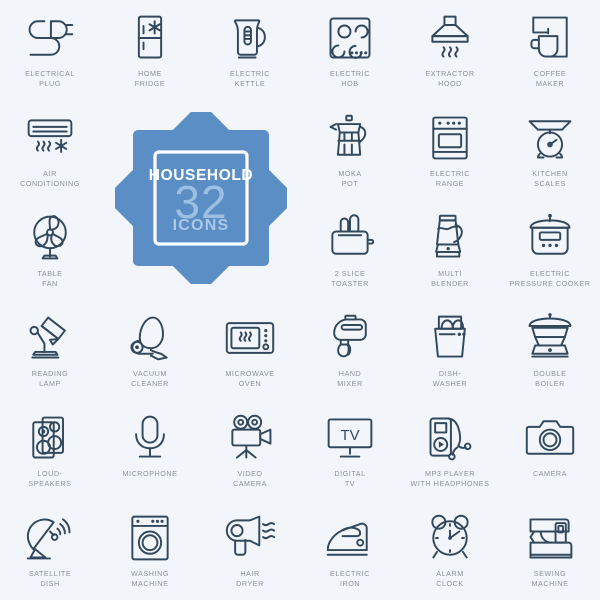  I want to click on icon-cell-hair-dryer: HAIR DRYER, so click(250, 550).